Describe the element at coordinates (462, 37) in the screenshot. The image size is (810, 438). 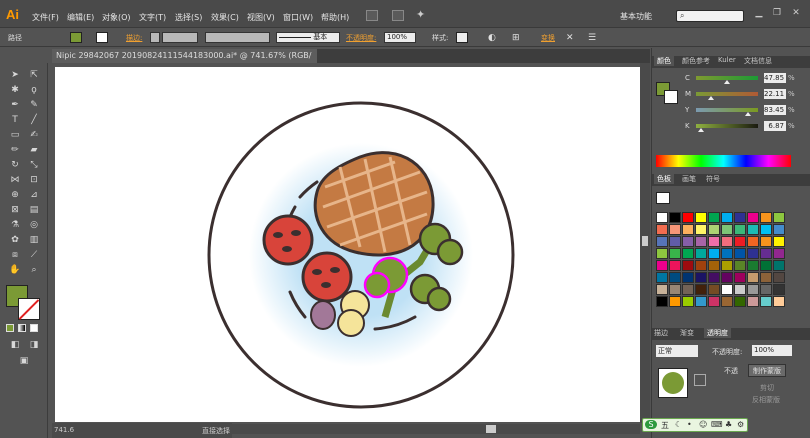
I see `style-swatch` at that location.